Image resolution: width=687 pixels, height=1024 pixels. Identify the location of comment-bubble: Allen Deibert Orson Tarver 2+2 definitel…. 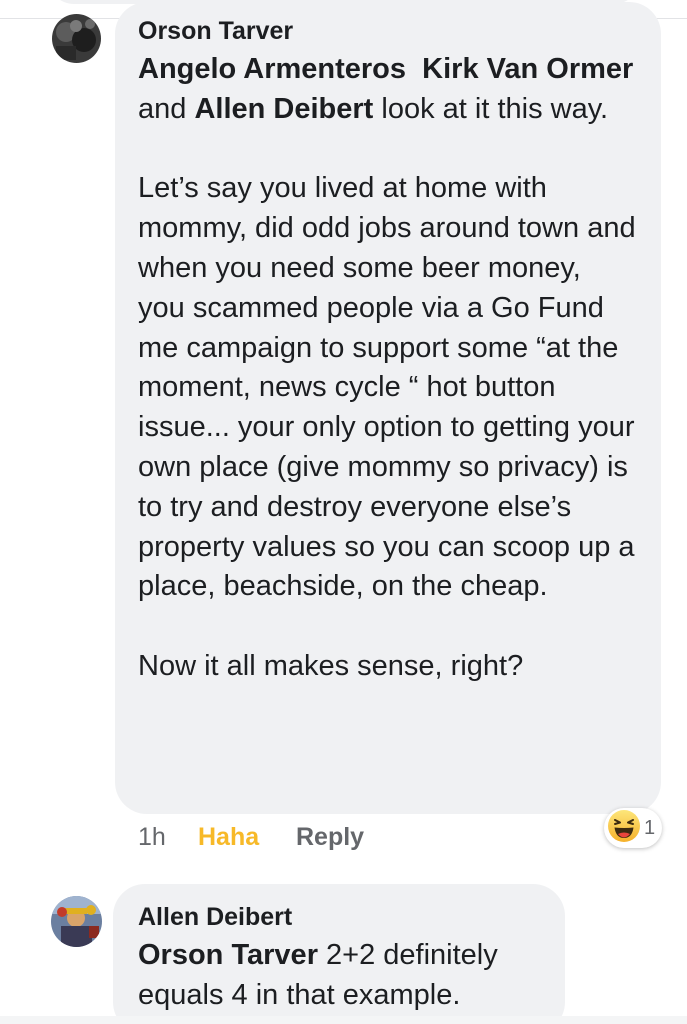
(339, 954).